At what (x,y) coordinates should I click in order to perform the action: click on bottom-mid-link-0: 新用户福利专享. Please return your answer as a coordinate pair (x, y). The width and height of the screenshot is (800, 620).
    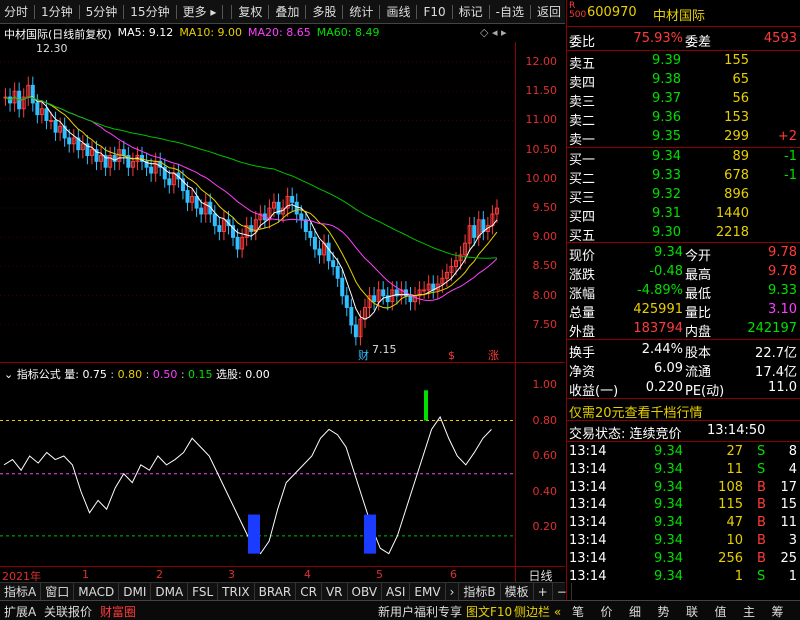
    Looking at the image, I should click on (420, 611).